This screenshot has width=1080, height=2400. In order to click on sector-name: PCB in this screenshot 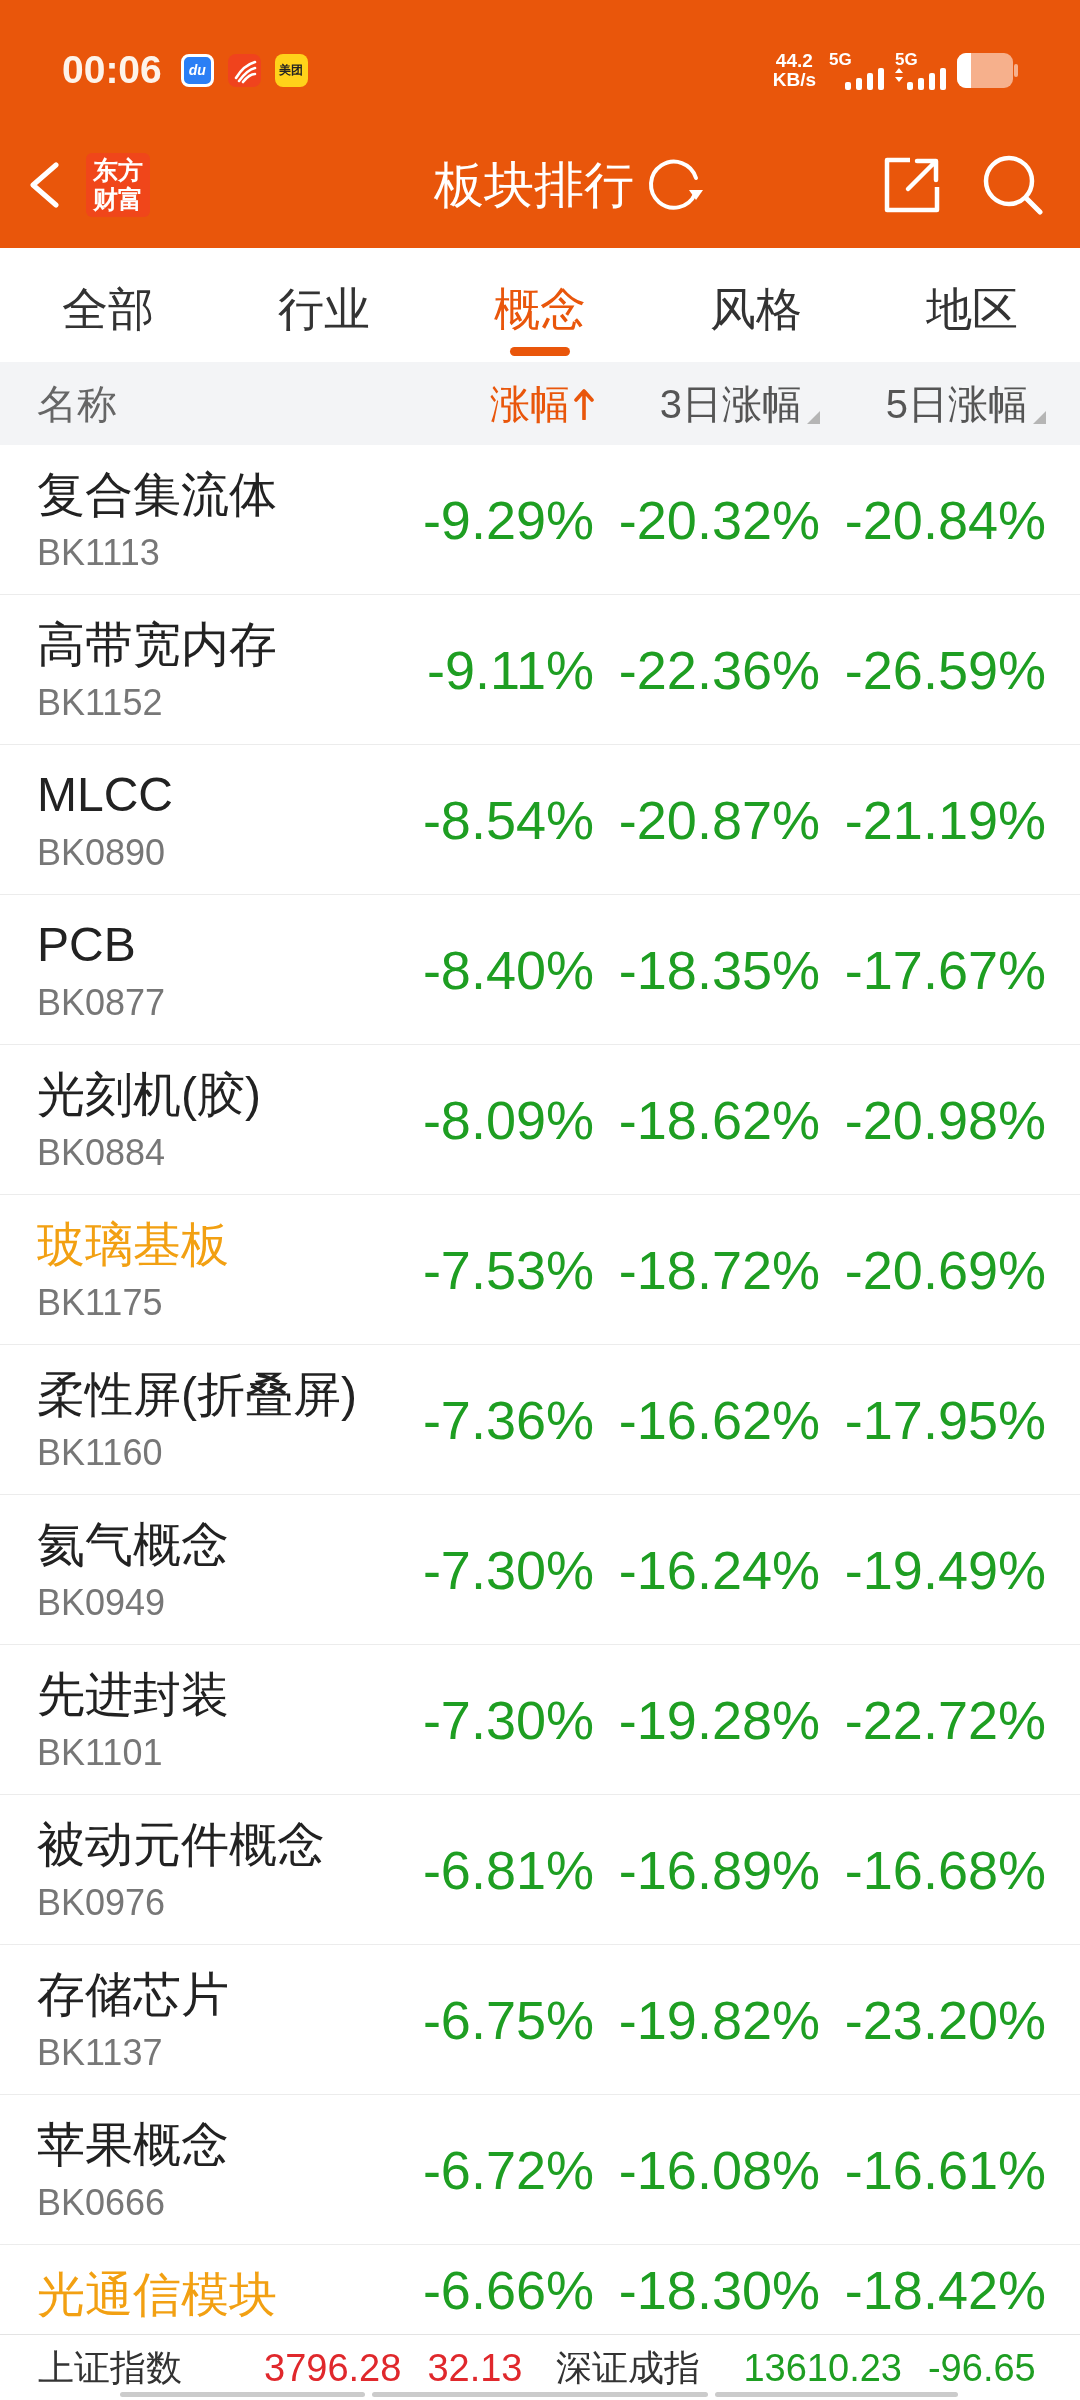, I will do `click(86, 945)`.